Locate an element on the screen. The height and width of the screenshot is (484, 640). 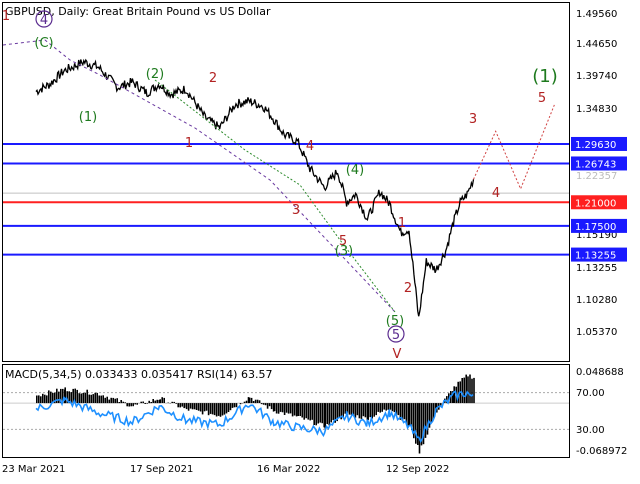
y-tick-label: 1.34830 is located at coordinates (596, 109).